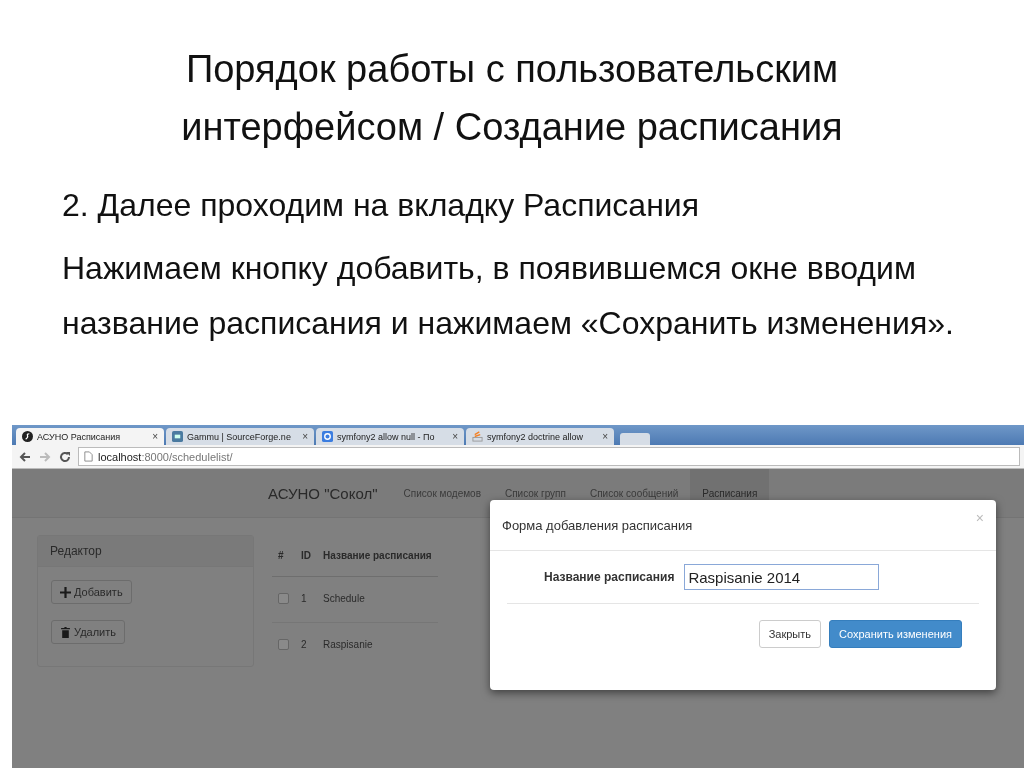 The width and height of the screenshot is (1024, 768). Describe the element at coordinates (895, 634) in the screenshot. I see `save-button: Сохранить изменения` at that location.